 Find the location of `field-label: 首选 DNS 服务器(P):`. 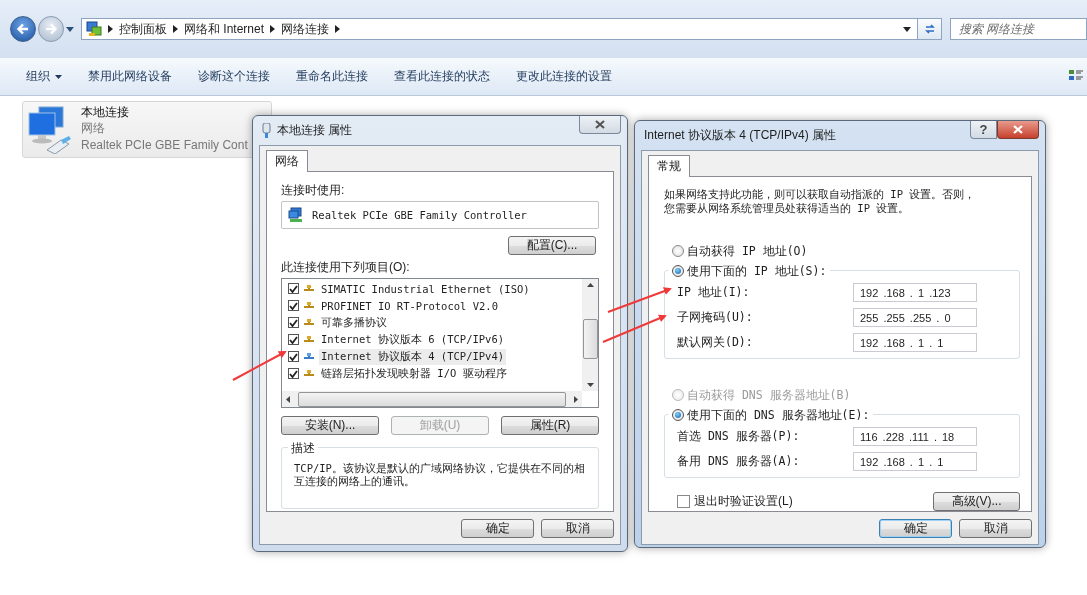

field-label: 首选 DNS 服务器(P): is located at coordinates (738, 436).